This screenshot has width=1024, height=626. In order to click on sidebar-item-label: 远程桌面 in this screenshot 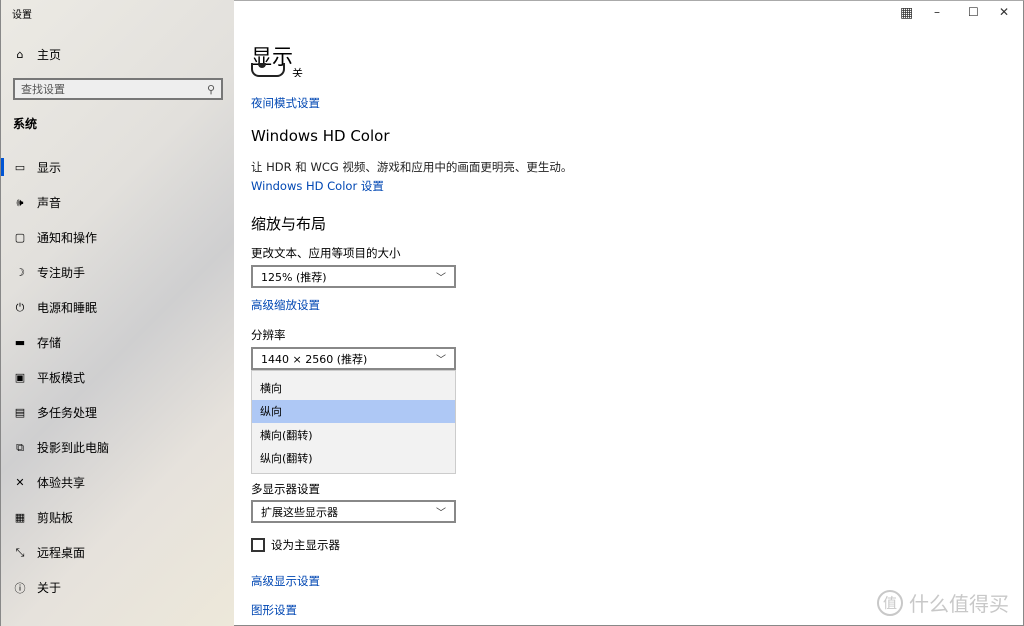, I will do `click(61, 553)`.